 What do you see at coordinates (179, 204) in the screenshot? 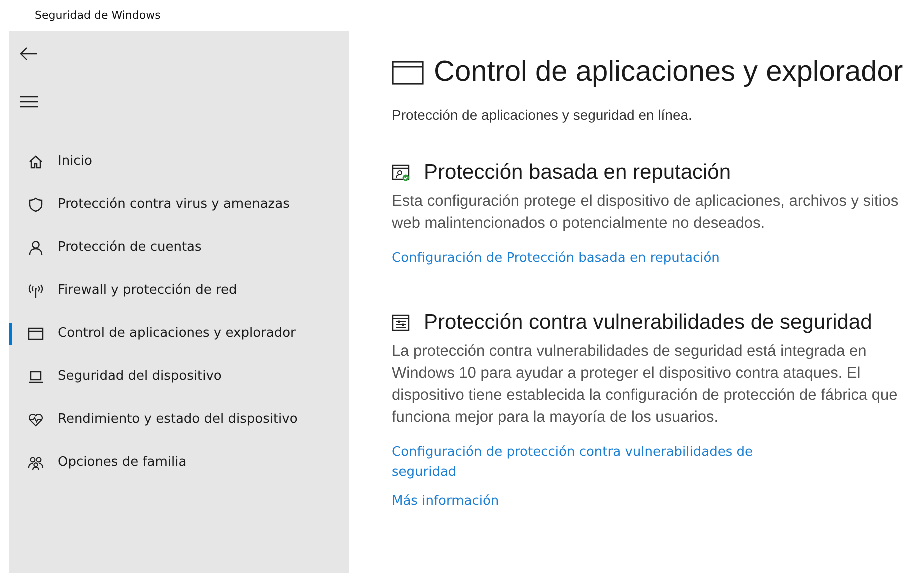
I see `sidebar-item: Protección contra virus y amenazas` at bounding box center [179, 204].